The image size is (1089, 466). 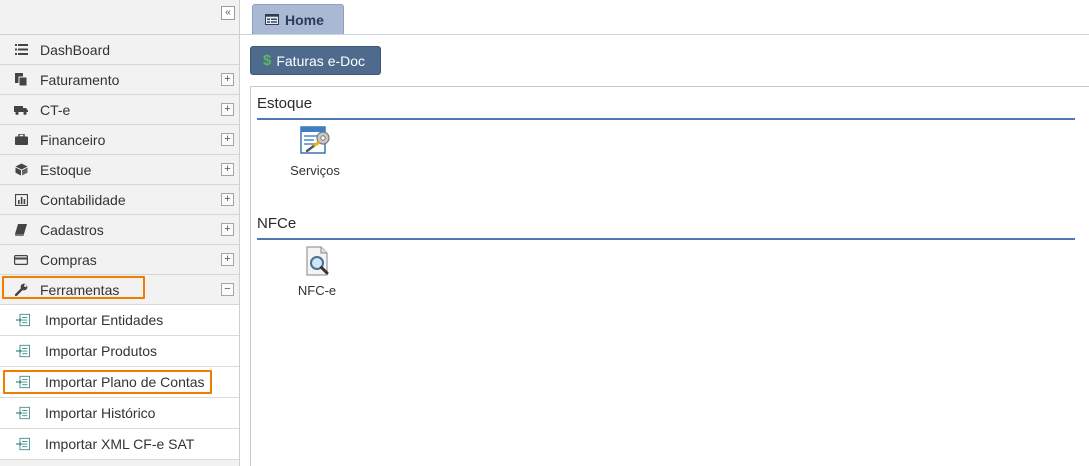 What do you see at coordinates (228, 13) in the screenshot?
I see `collapse-sidebar-button: «` at bounding box center [228, 13].